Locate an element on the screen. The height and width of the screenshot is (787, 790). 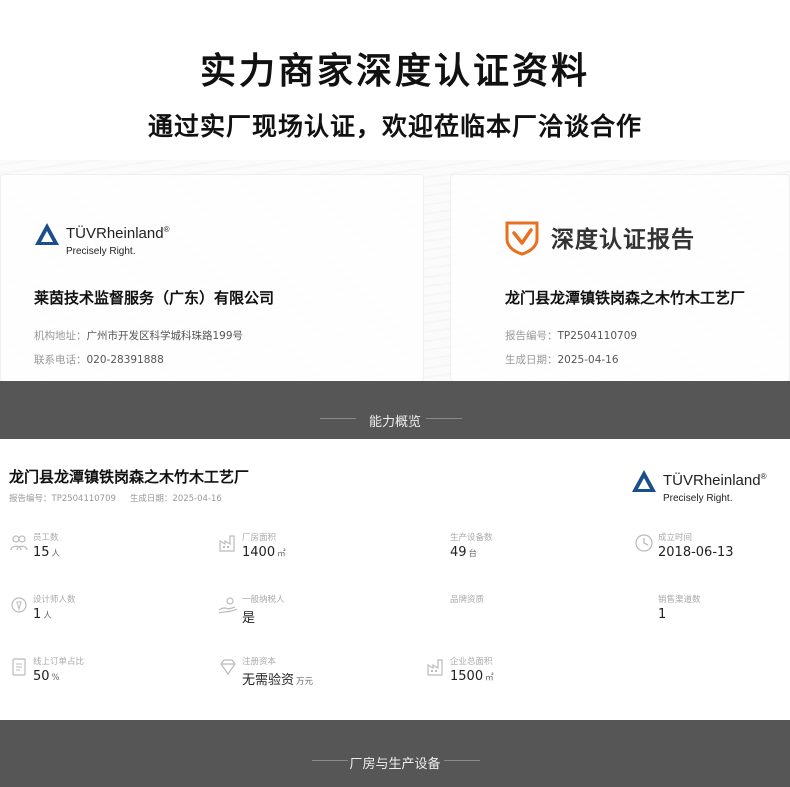
report-title: 深度认证报告 is located at coordinates (623, 240).